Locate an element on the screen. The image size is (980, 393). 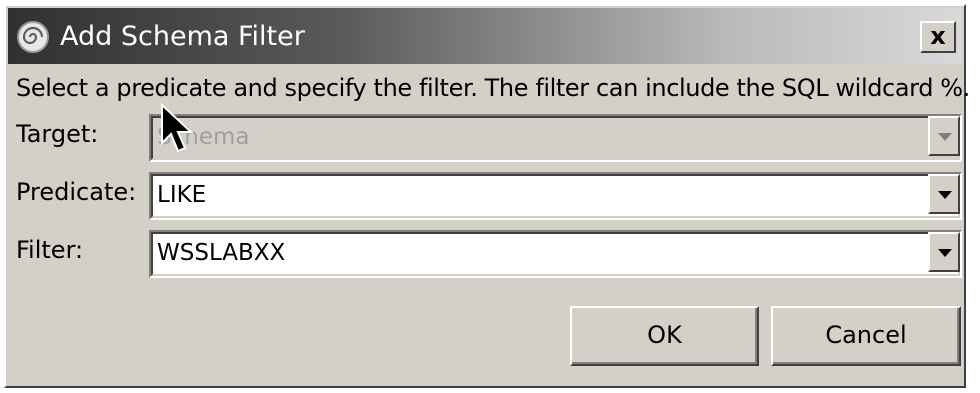
swirl-app-icon is located at coordinates (33, 37).